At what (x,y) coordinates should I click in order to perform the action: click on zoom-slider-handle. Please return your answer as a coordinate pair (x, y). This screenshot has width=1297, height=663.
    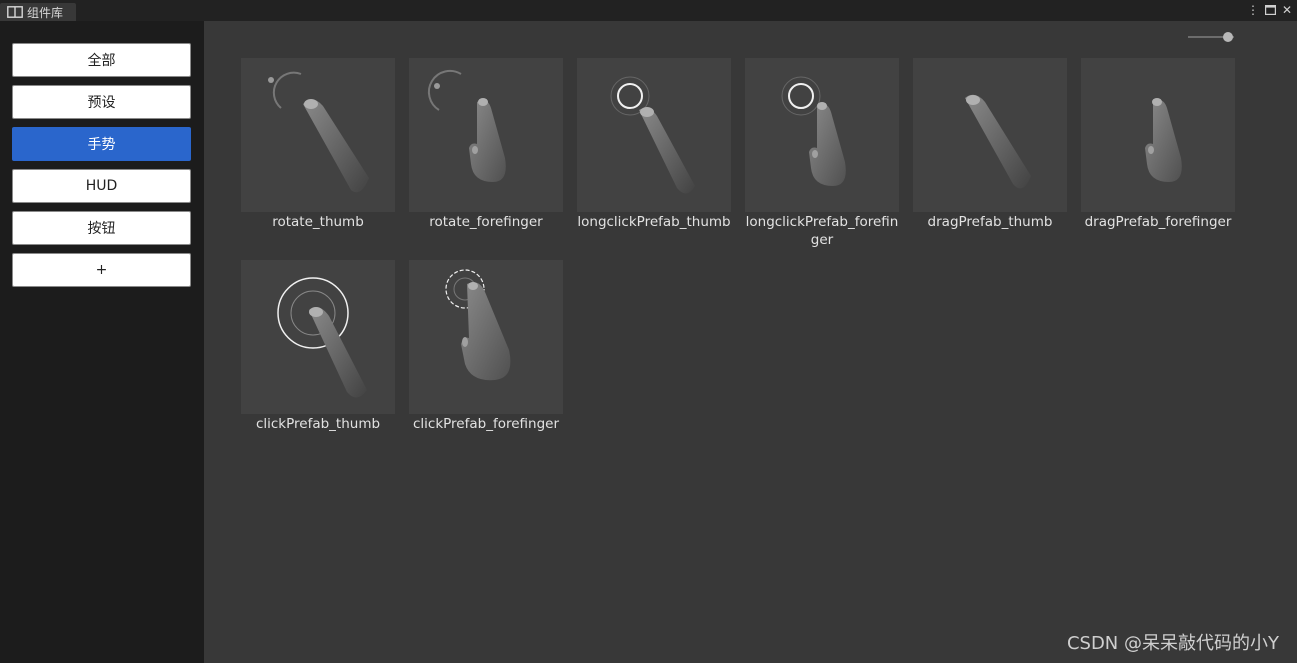
    Looking at the image, I should click on (1227, 37).